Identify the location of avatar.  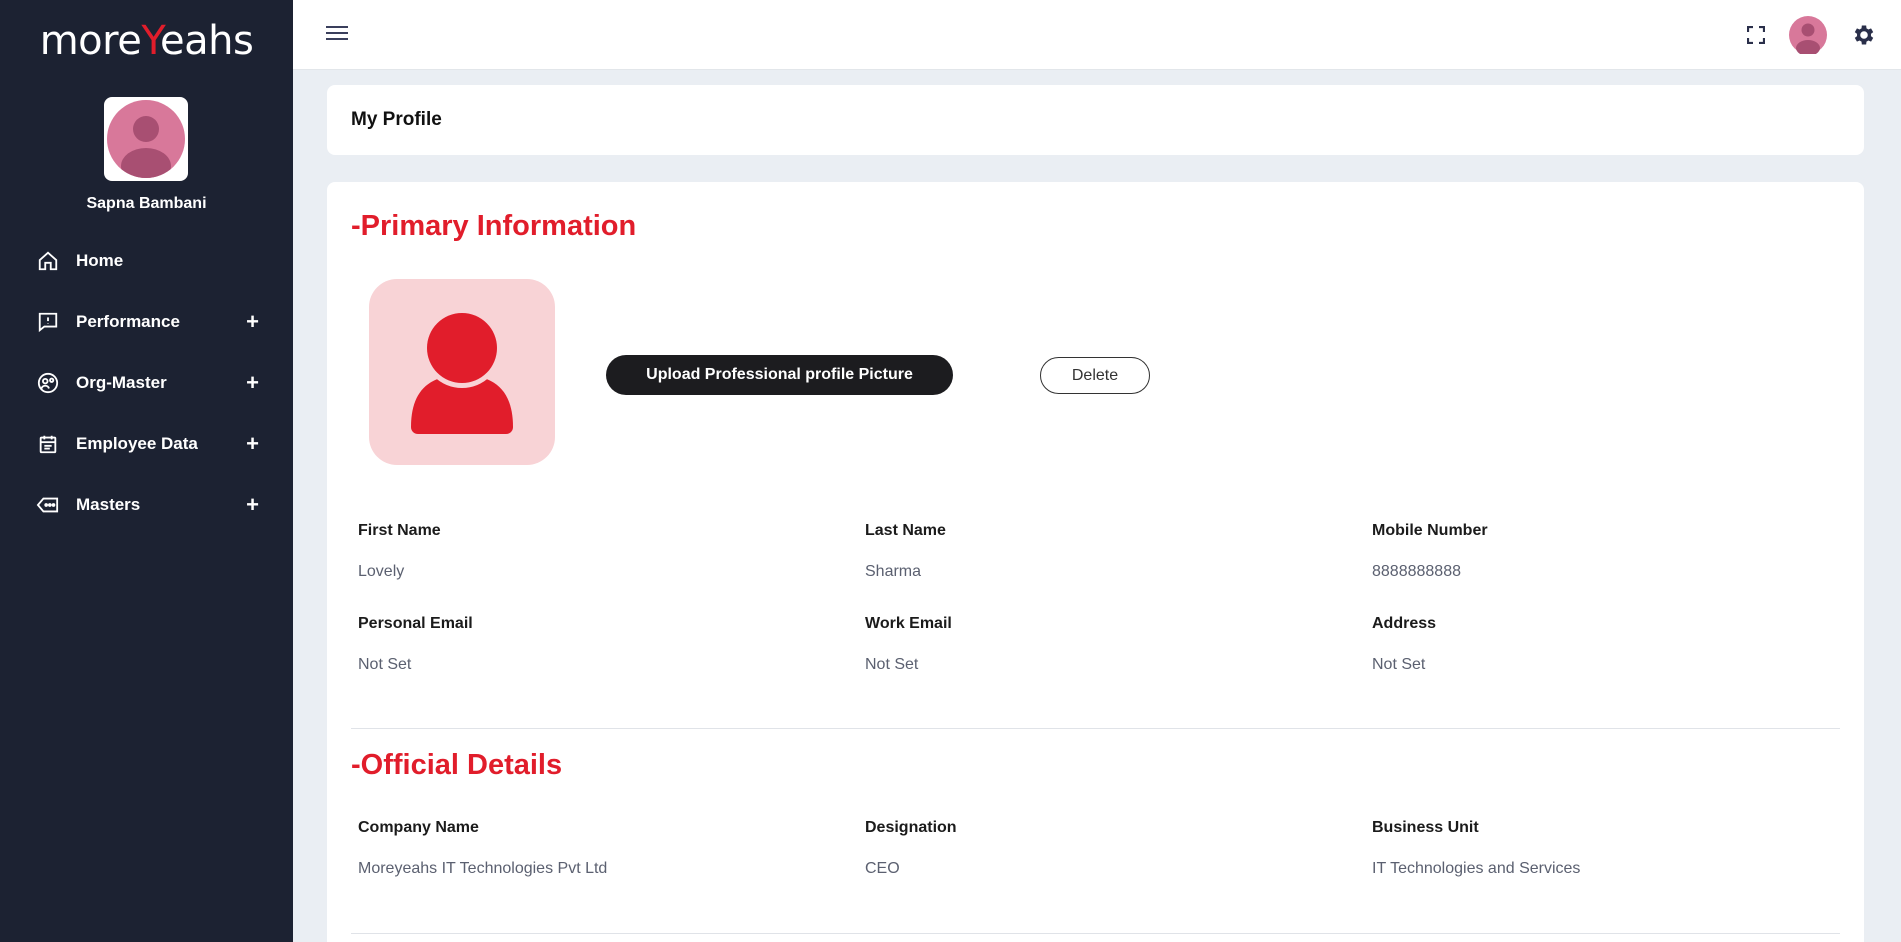
(1808, 37).